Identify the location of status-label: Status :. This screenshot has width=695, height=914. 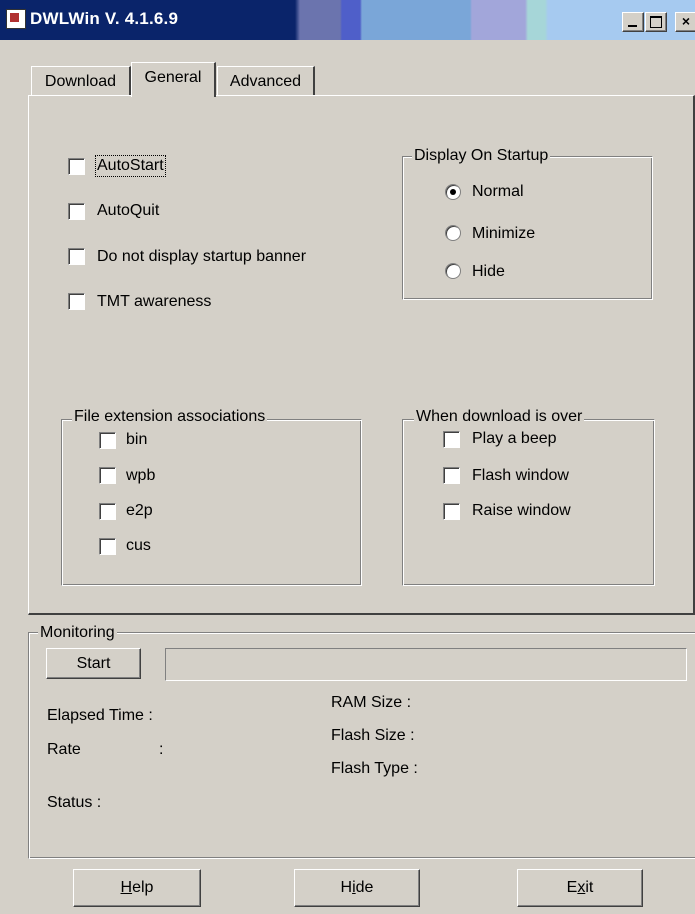
(74, 802).